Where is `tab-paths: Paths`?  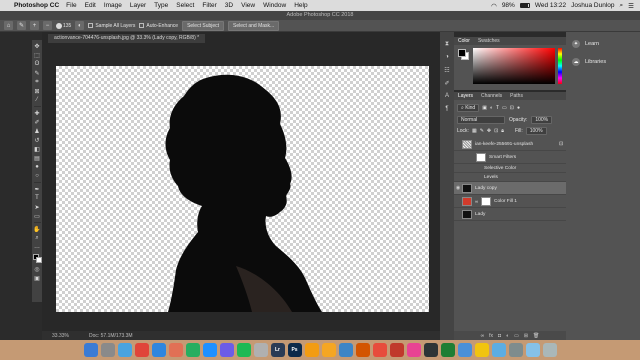
tab-paths: Paths is located at coordinates (516, 96).